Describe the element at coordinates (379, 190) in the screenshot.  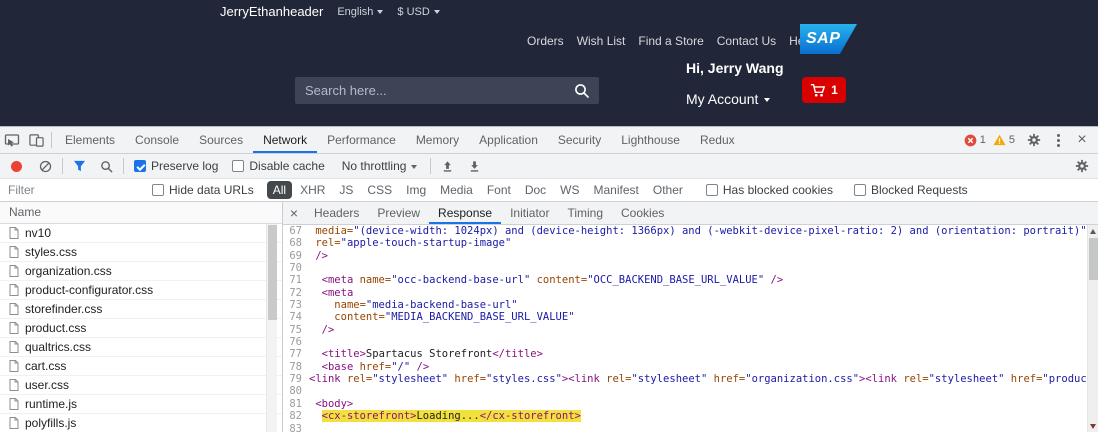
I see `resource-filter-css: CSS` at that location.